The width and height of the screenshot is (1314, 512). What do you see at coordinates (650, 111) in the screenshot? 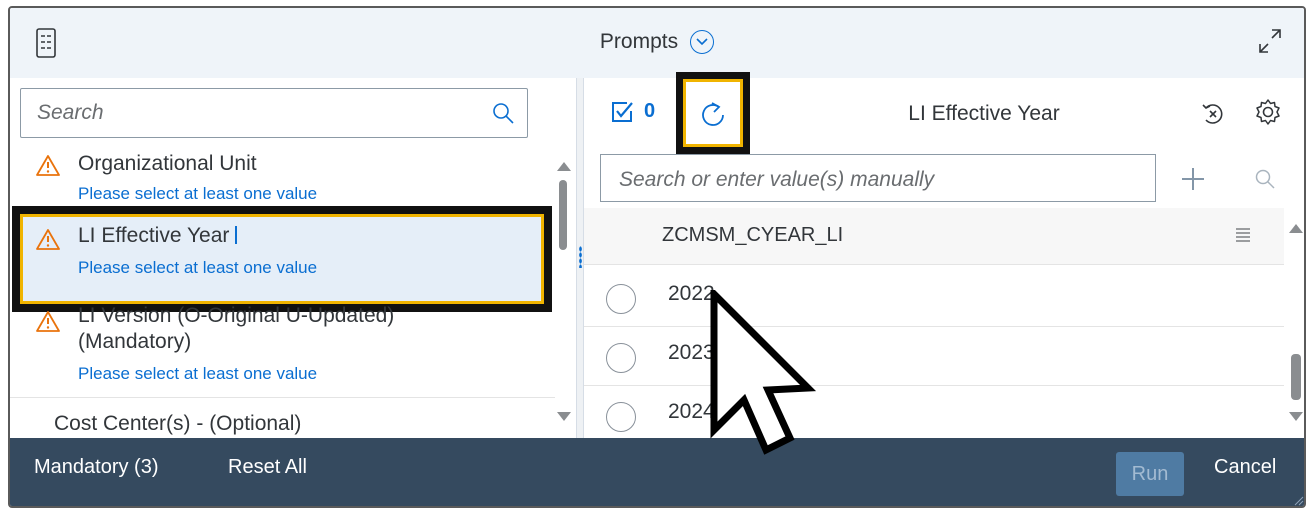
I see `selected-count: 0` at bounding box center [650, 111].